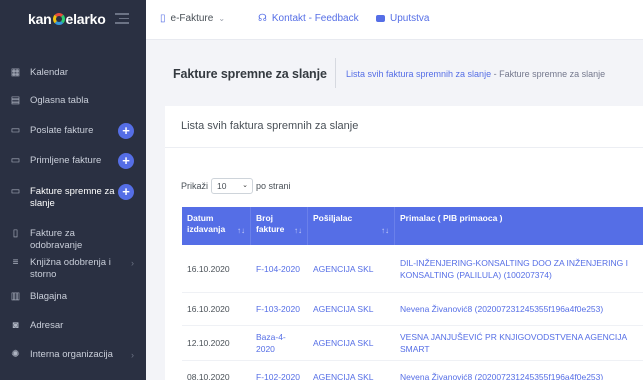 This screenshot has height=380, width=643. What do you see at coordinates (410, 18) in the screenshot?
I see `uputstva-label: Uputstva` at bounding box center [410, 18].